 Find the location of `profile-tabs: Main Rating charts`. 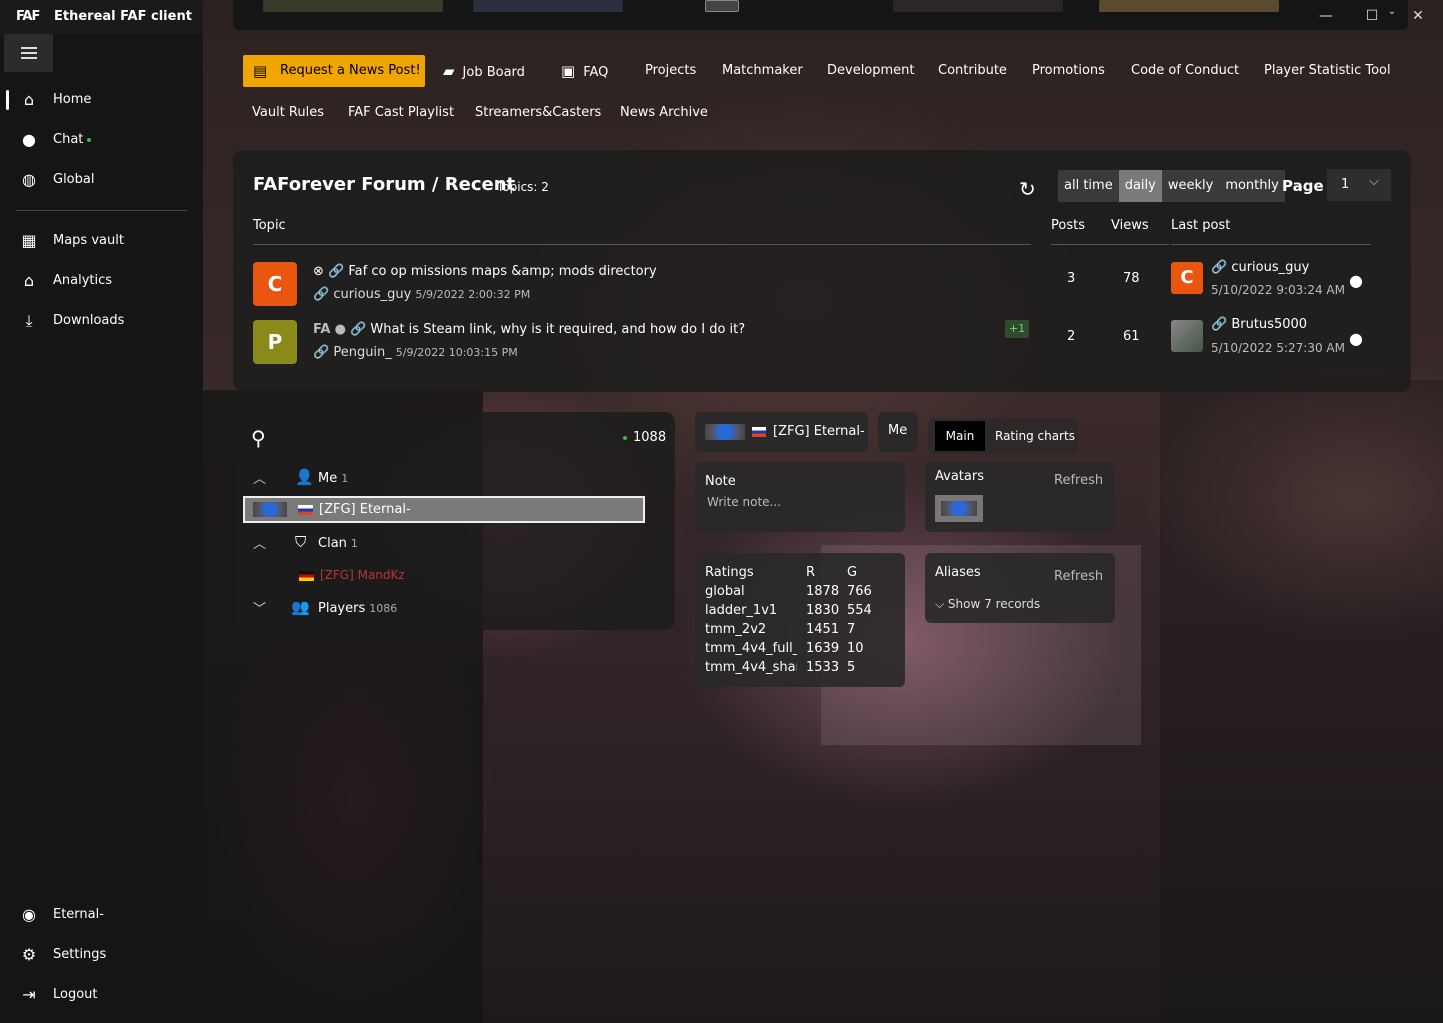

profile-tabs: Main Rating charts is located at coordinates (1003, 436).